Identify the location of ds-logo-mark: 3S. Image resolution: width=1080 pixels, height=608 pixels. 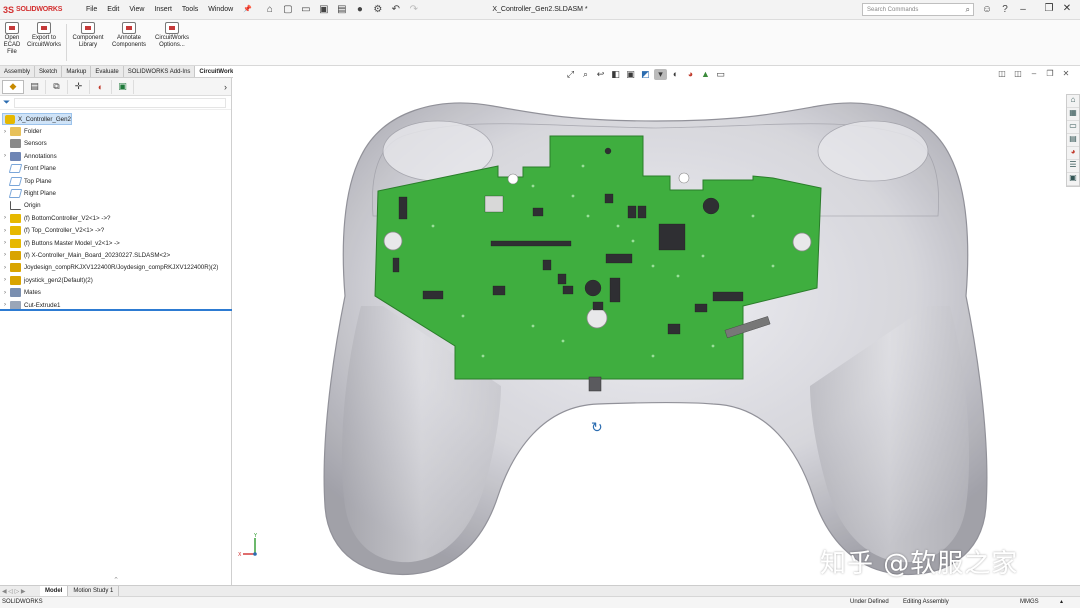
(9, 9).